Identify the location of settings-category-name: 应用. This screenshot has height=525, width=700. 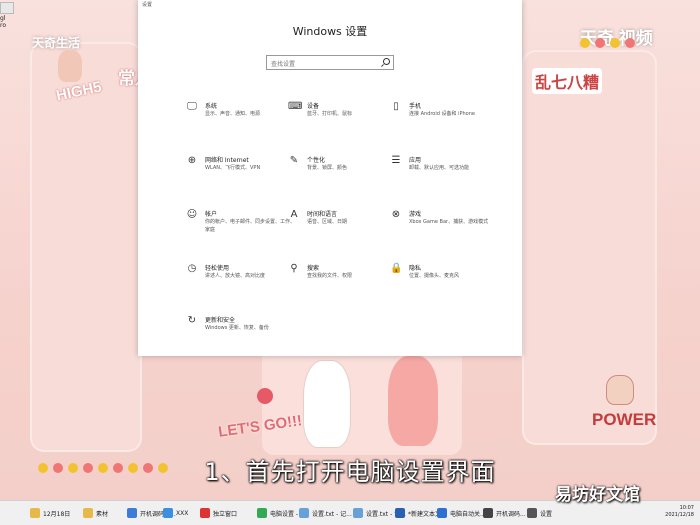
(415, 160).